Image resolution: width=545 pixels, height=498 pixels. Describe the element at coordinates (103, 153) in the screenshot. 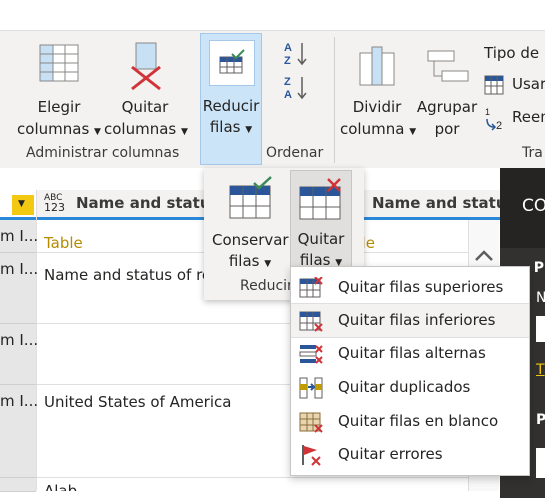

I see `group-label-manage-columns: Administrar columnas` at that location.